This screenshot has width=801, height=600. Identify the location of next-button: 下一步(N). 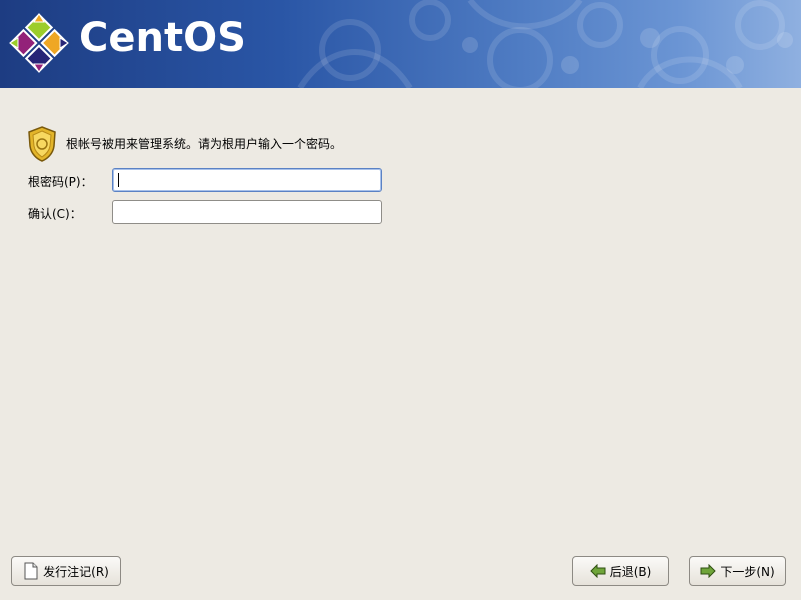
(737, 571).